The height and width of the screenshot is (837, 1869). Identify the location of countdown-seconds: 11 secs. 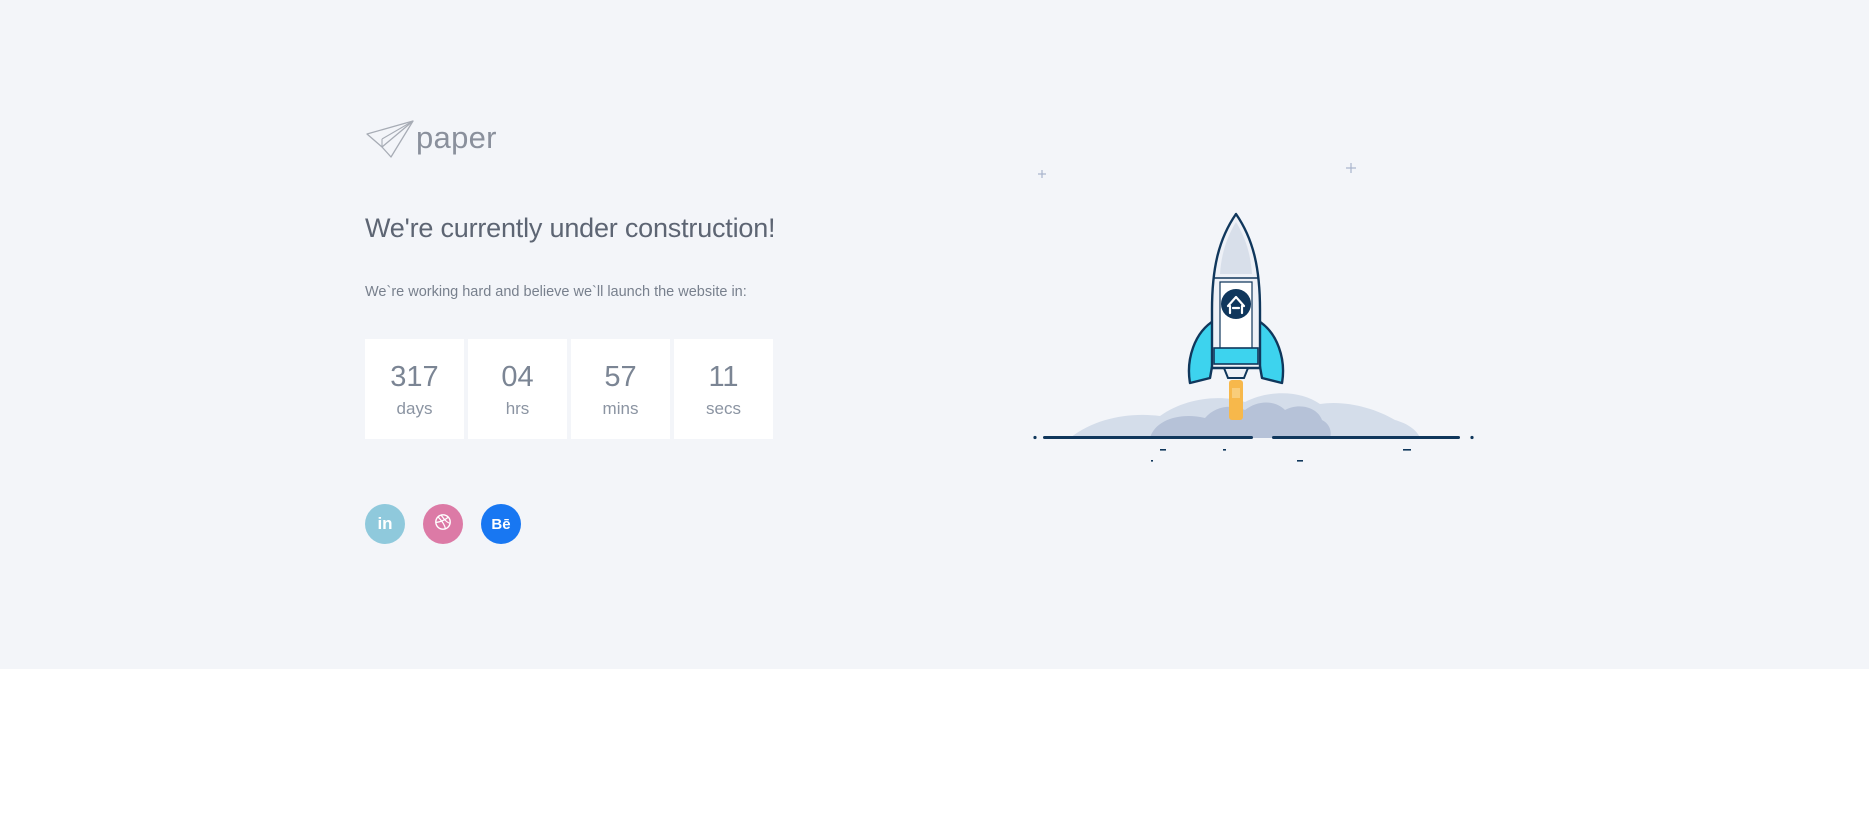
(723, 389).